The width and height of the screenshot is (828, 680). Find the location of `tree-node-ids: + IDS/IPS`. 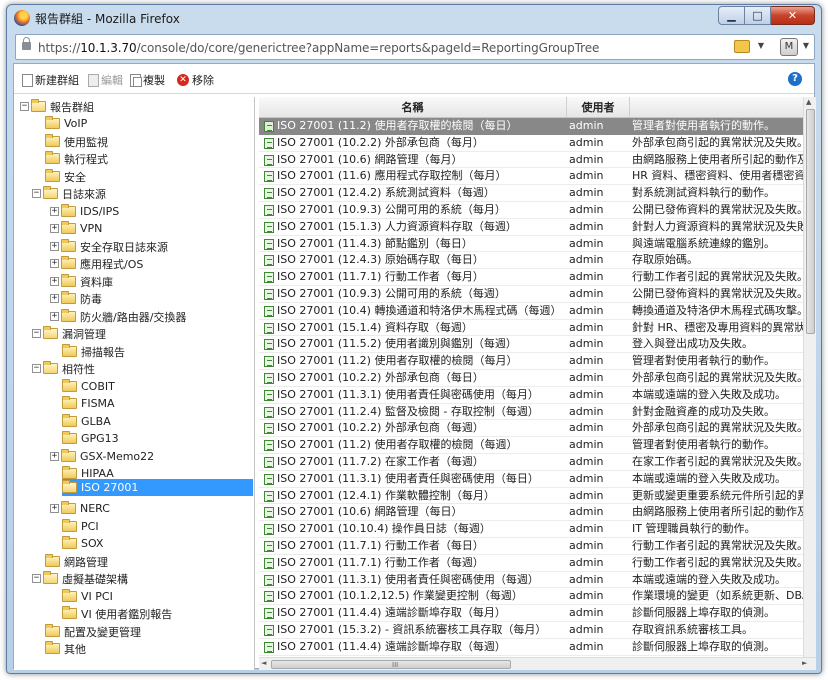

tree-node-ids: + IDS/IPS is located at coordinates (84, 211).